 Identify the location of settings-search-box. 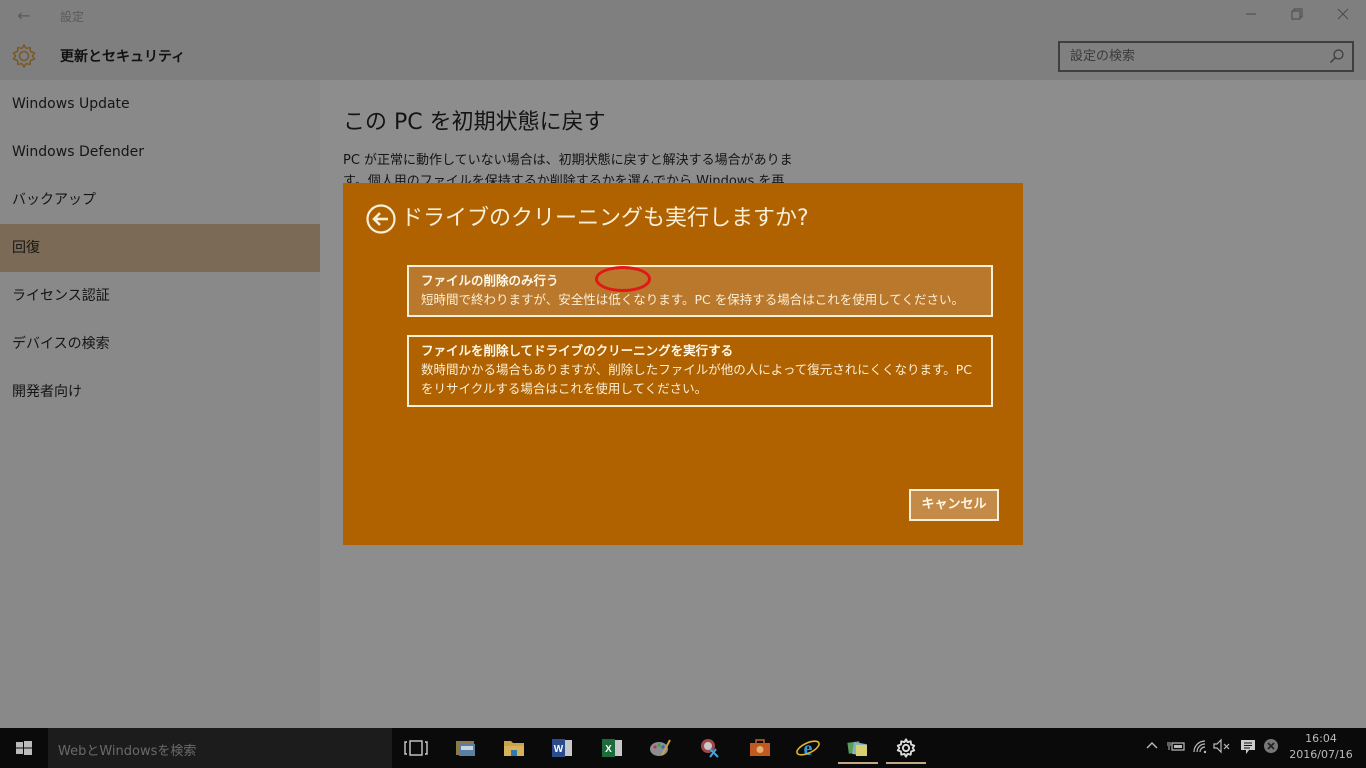
(1206, 56).